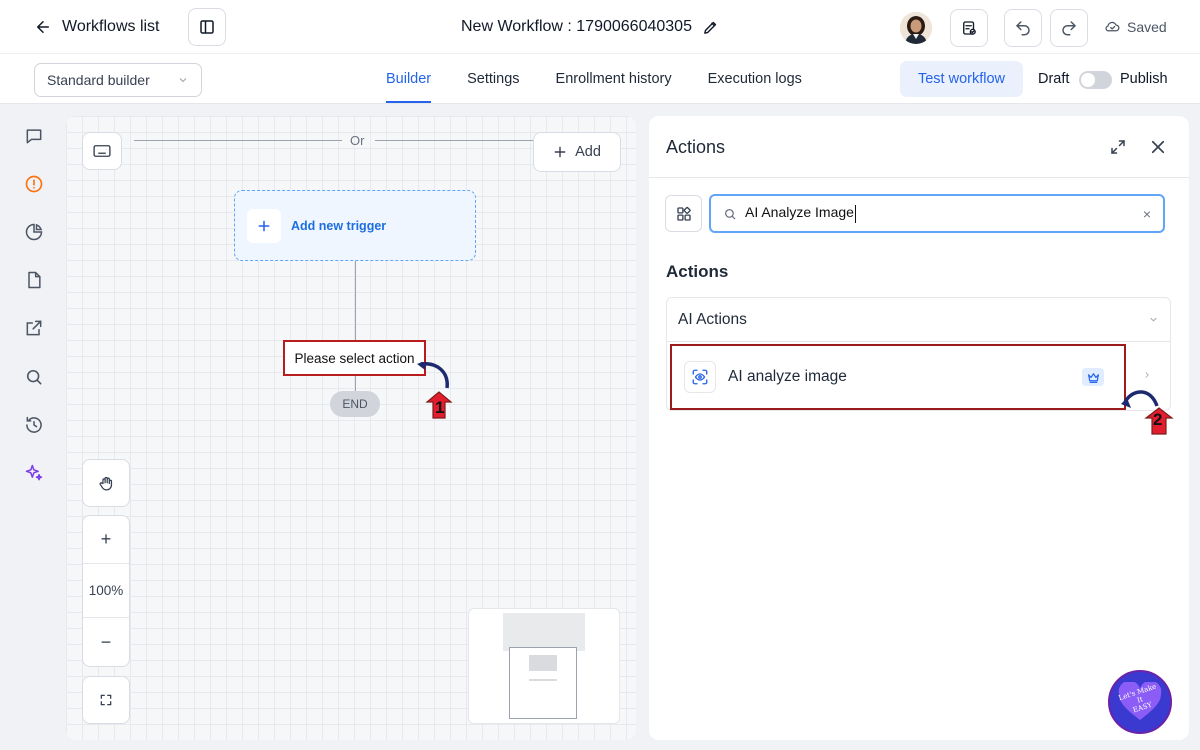 The image size is (1200, 750). I want to click on trigger-plus-icon, so click(264, 225).